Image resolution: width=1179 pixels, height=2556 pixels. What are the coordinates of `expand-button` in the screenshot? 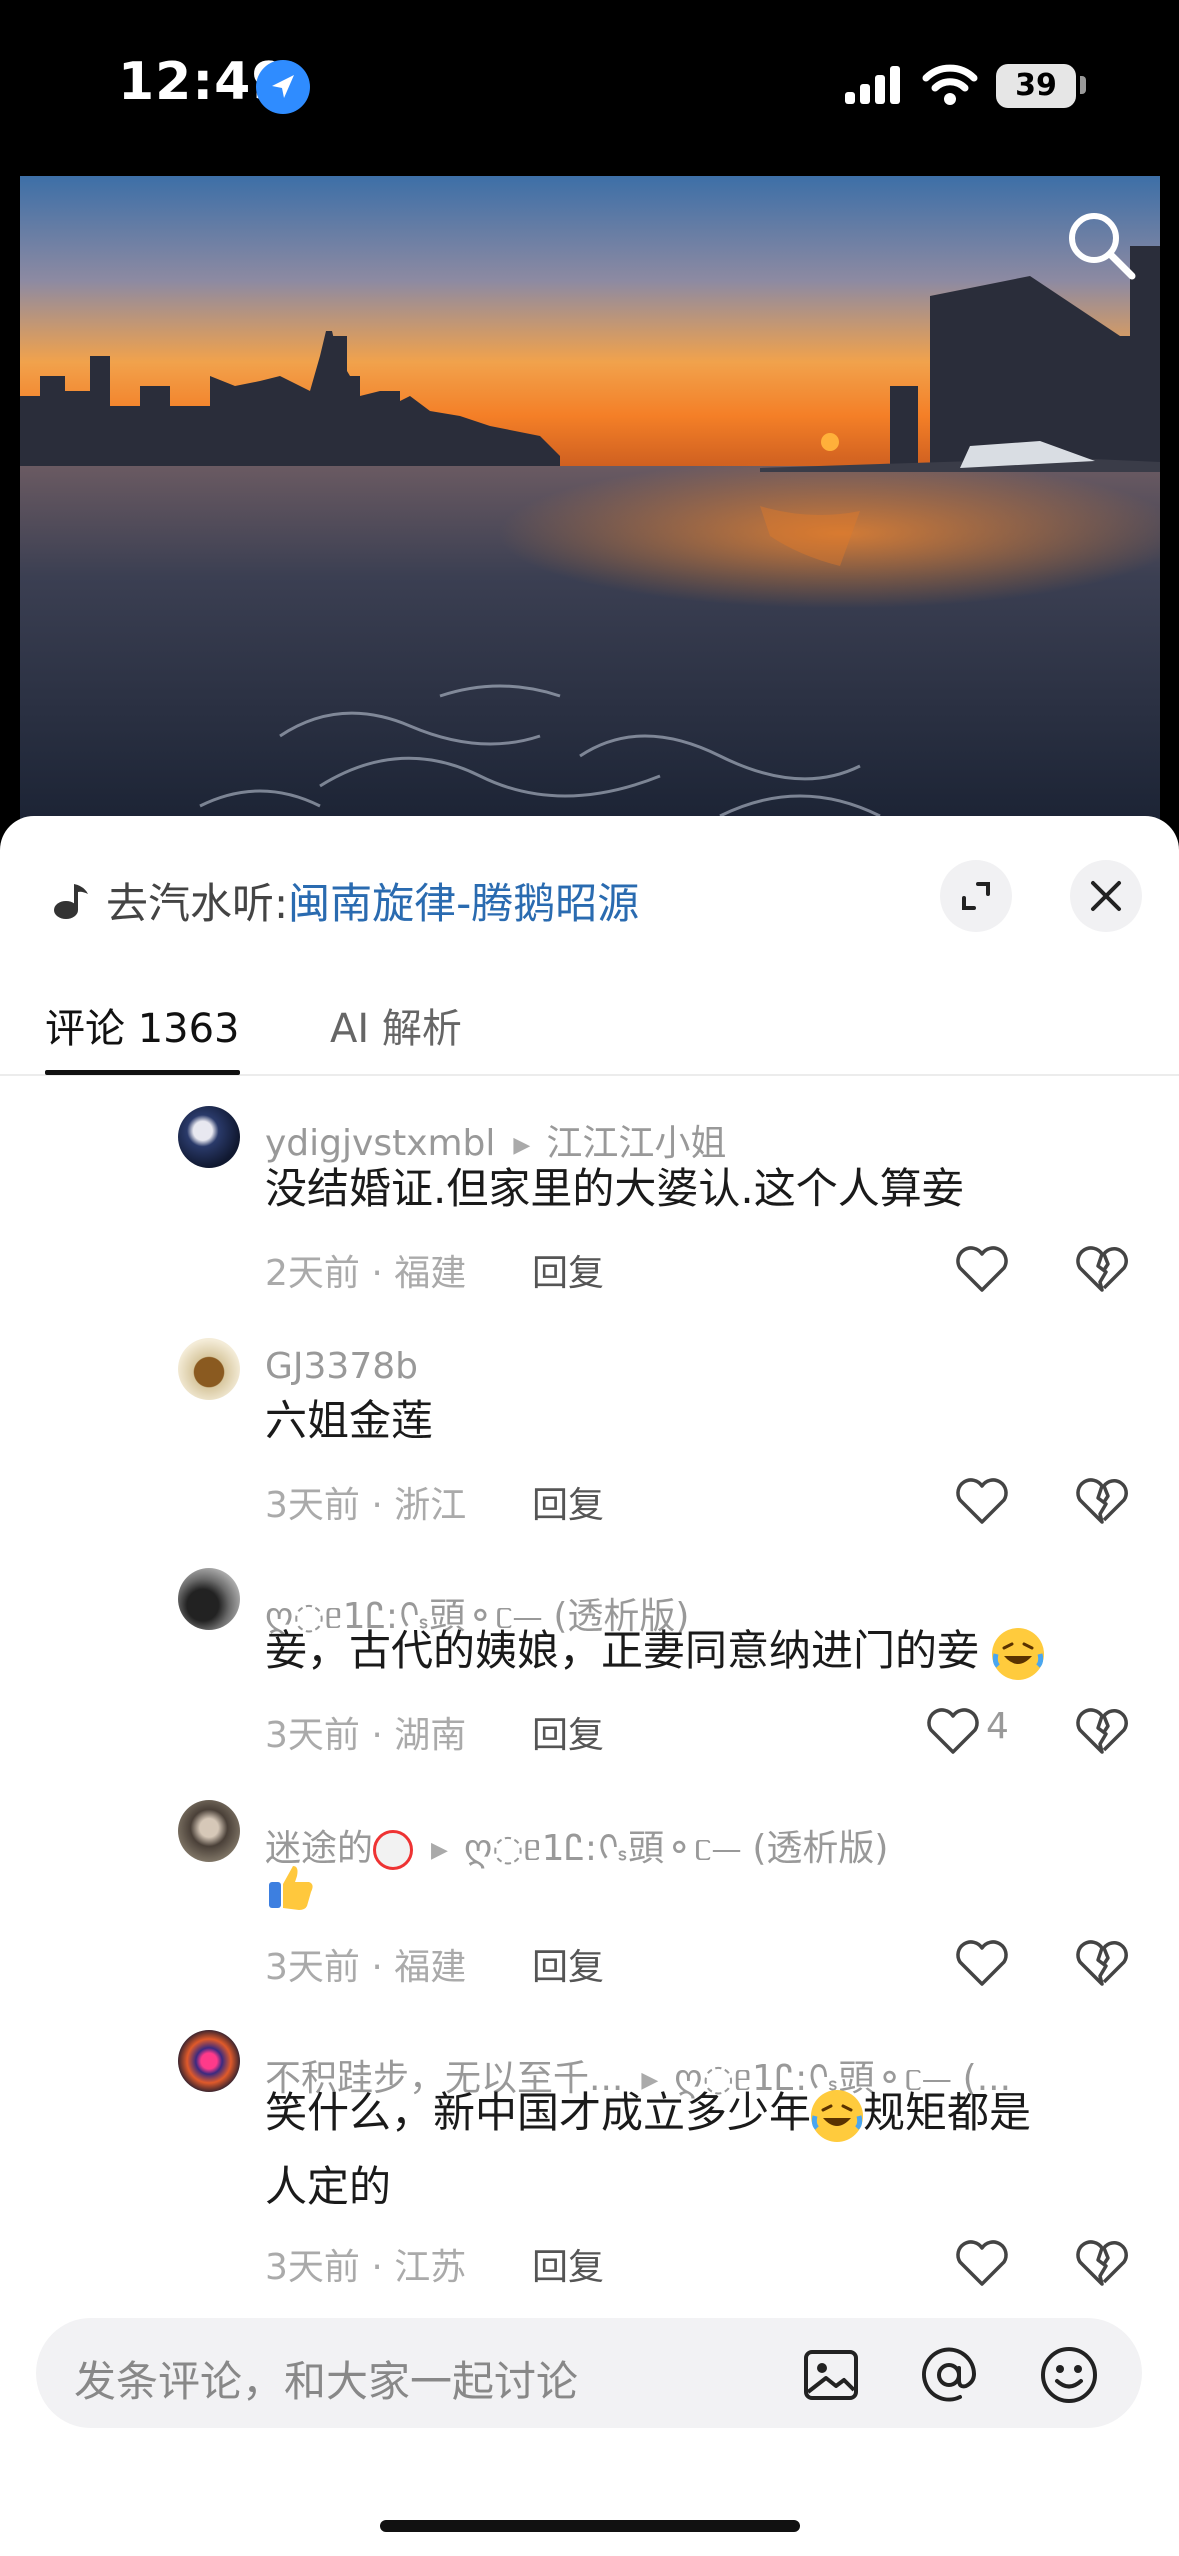 It's located at (976, 896).